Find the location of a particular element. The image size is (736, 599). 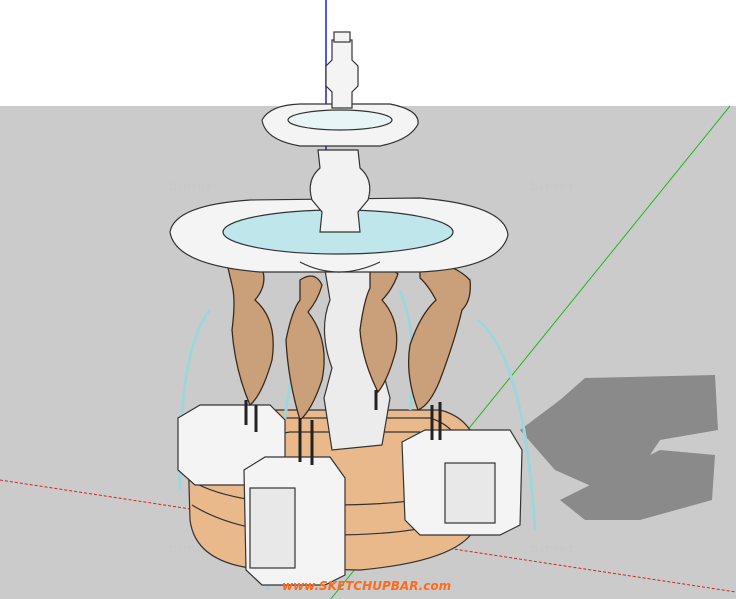

site-credit: www.SKETCHUPBAR.com is located at coordinates (366, 586).